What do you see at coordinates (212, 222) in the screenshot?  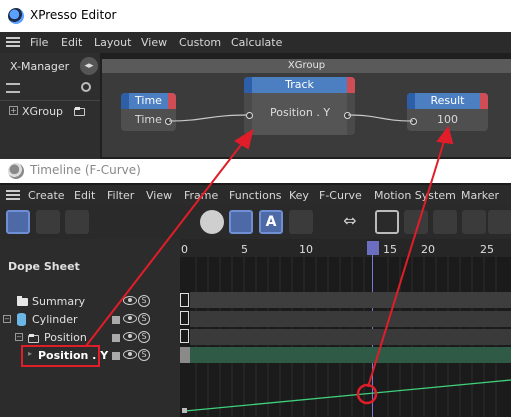 I see `sphere-icon` at bounding box center [212, 222].